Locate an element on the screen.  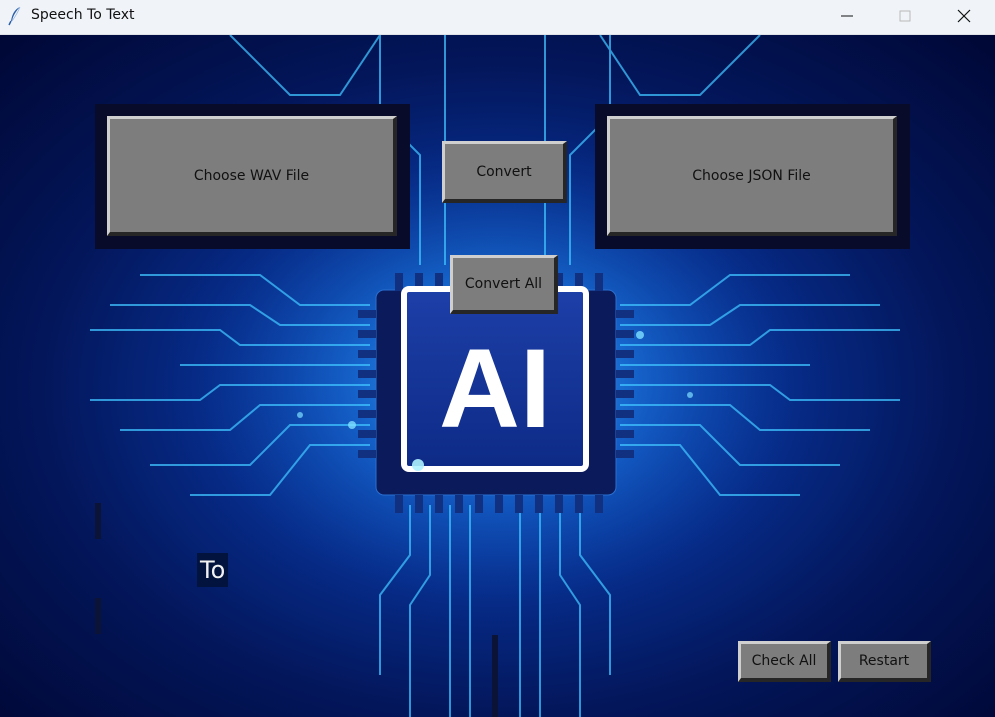
left-scroll-indicator is located at coordinates (98, 521).